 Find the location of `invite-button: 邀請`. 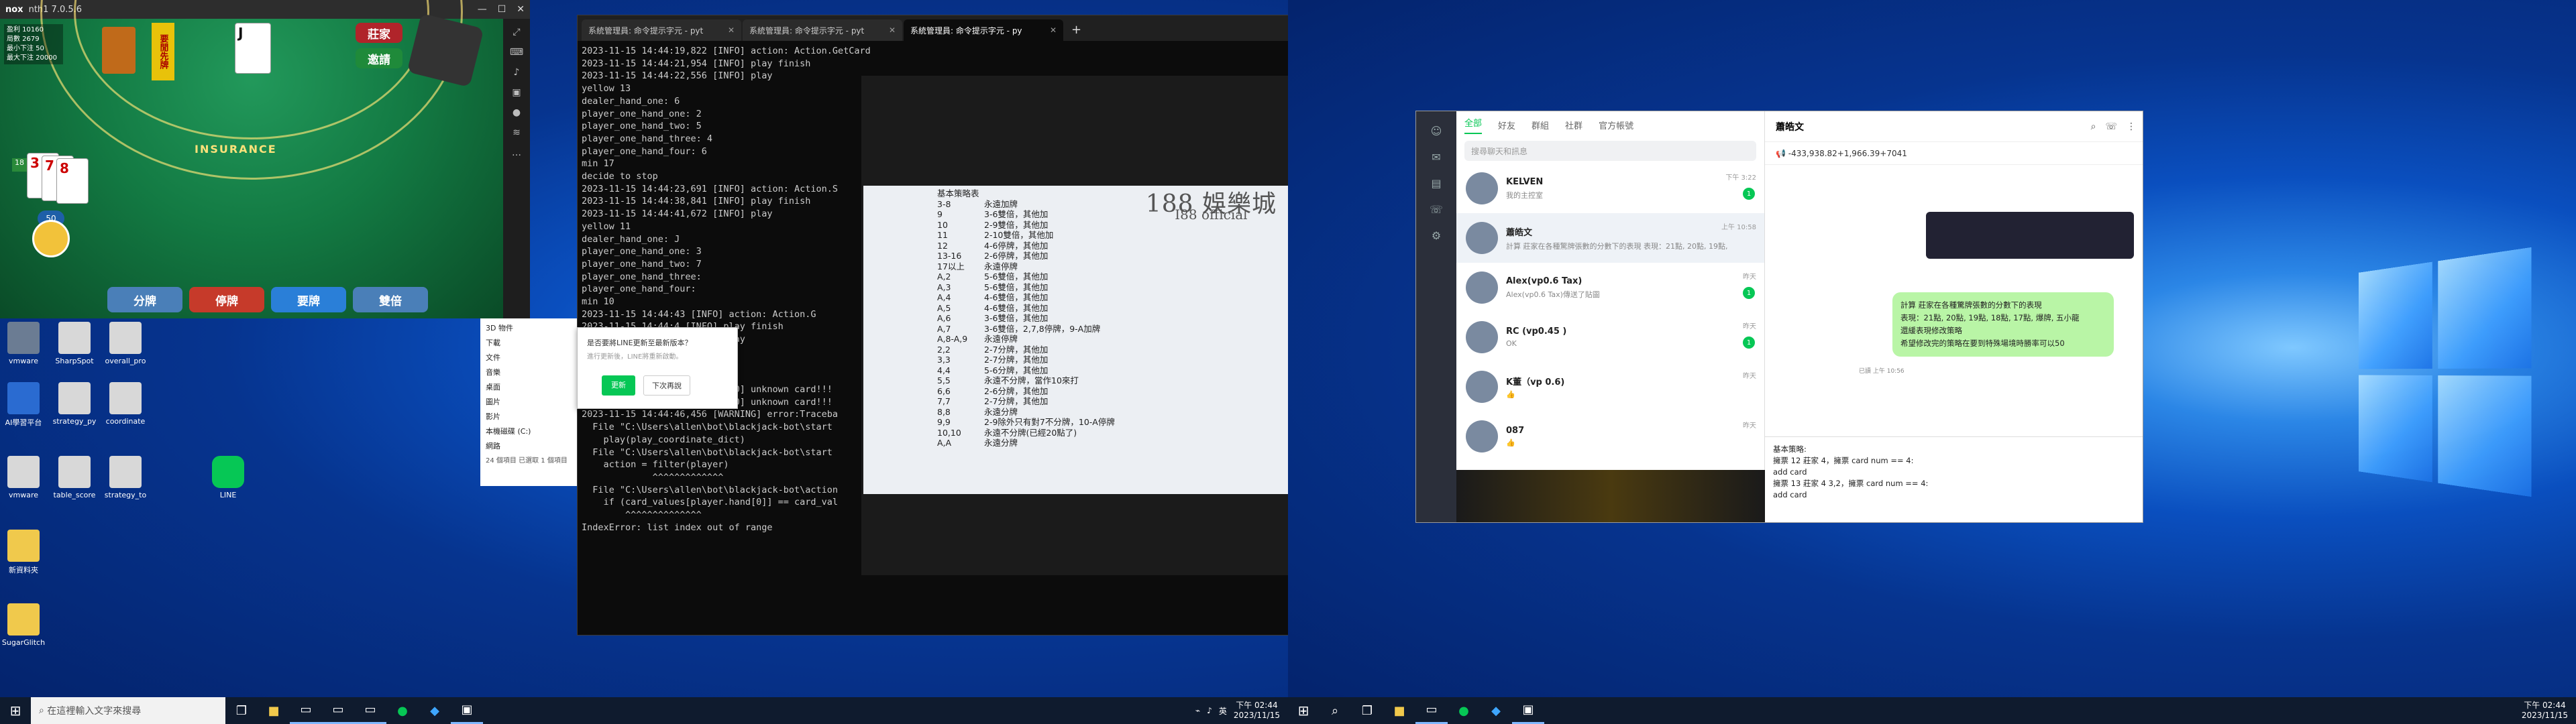

invite-button: 邀請 is located at coordinates (379, 58).